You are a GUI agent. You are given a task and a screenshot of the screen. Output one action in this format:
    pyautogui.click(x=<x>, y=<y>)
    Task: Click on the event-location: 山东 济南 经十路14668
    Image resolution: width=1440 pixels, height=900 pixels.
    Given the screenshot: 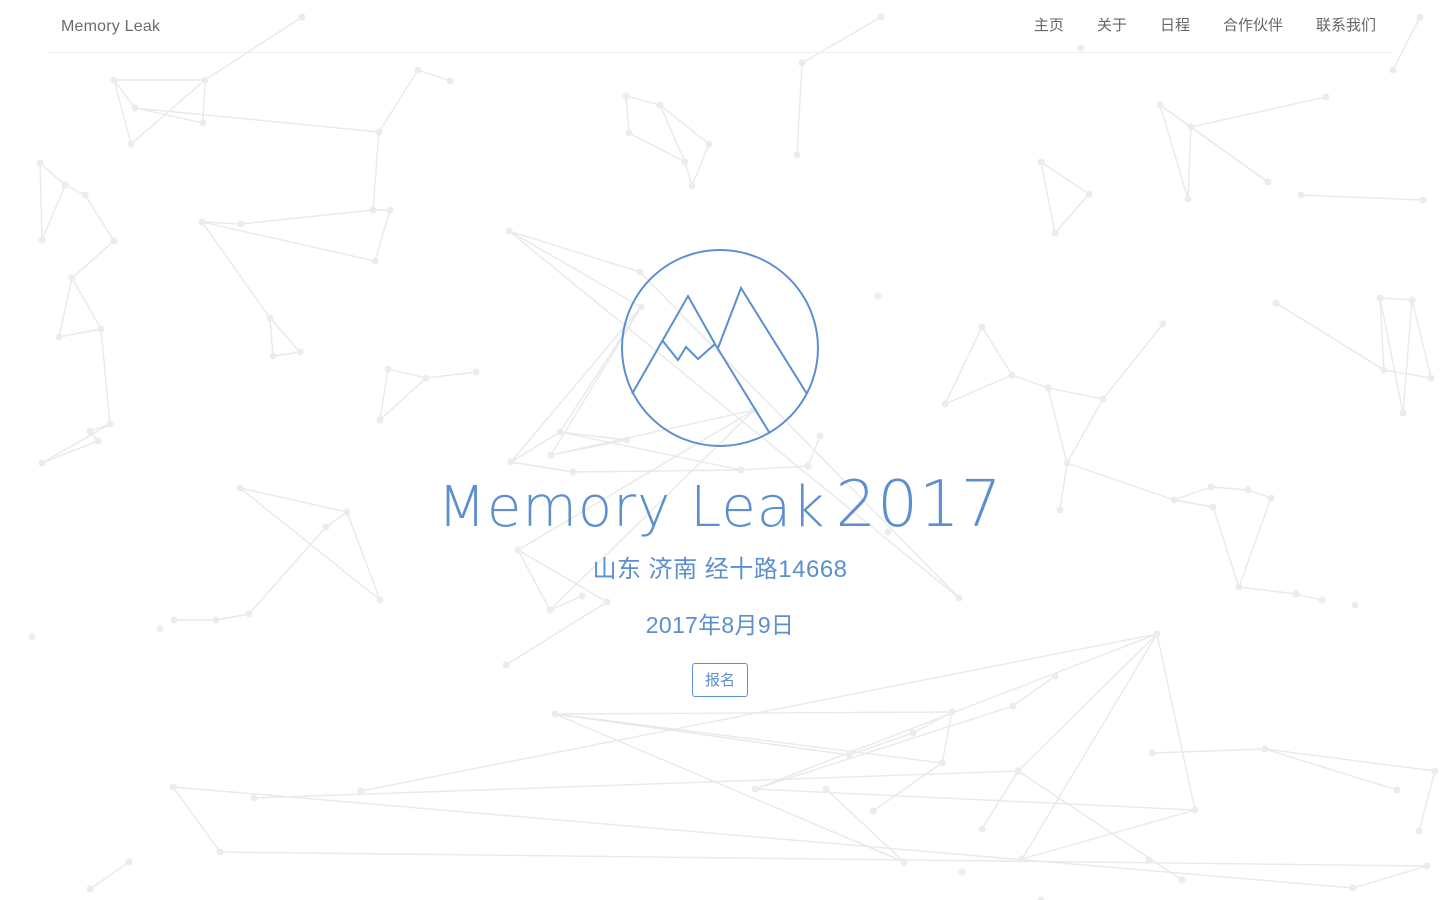 What is the action you would take?
    pyautogui.click(x=720, y=569)
    